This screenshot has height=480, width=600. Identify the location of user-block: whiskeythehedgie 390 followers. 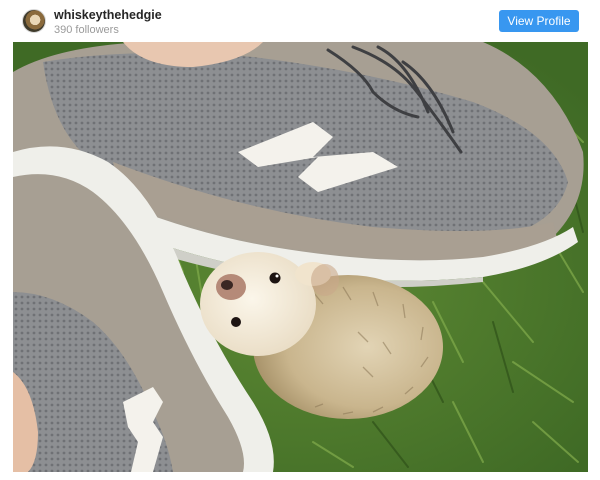
(108, 22).